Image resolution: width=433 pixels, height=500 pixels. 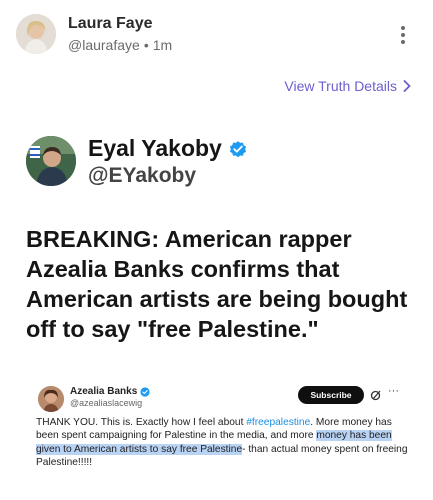 What do you see at coordinates (162, 45) in the screenshot?
I see `post-timestamp: 1m` at bounding box center [162, 45].